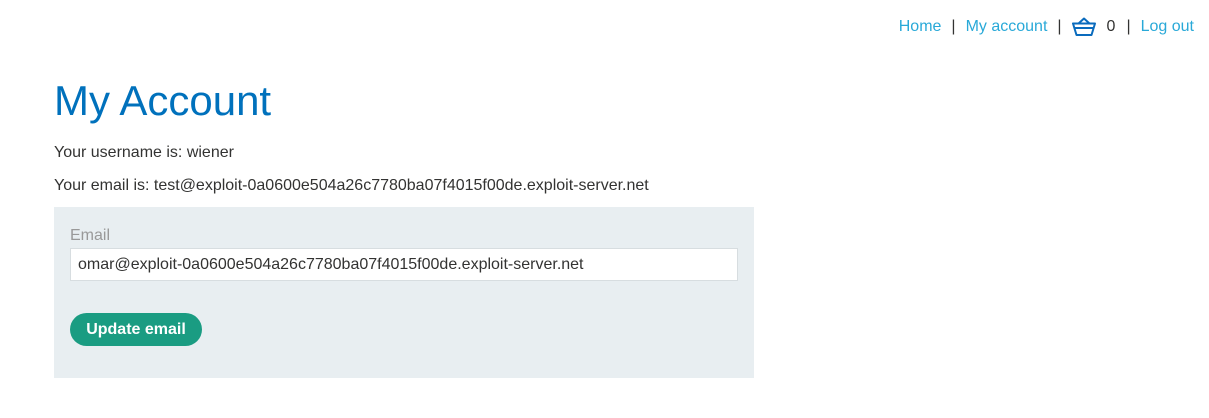 The width and height of the screenshot is (1209, 418). Describe the element at coordinates (144, 152) in the screenshot. I see `username-info: Your username is: wiener` at that location.